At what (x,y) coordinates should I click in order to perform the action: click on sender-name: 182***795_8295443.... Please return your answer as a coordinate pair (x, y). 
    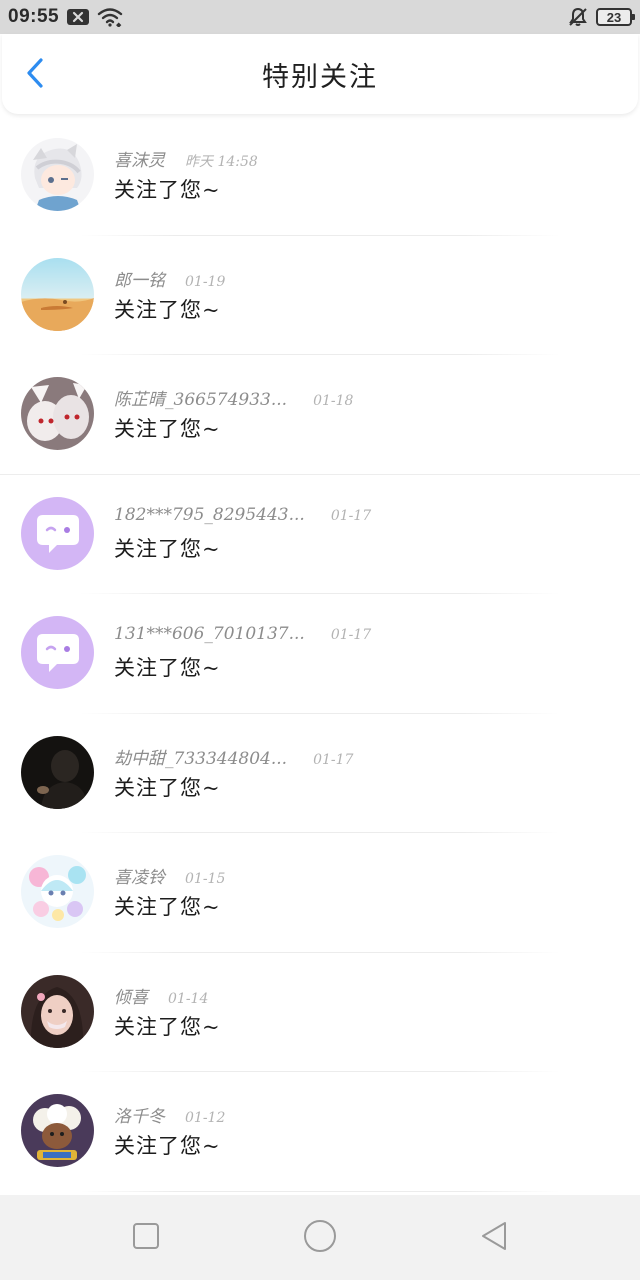
    Looking at the image, I should click on (209, 514).